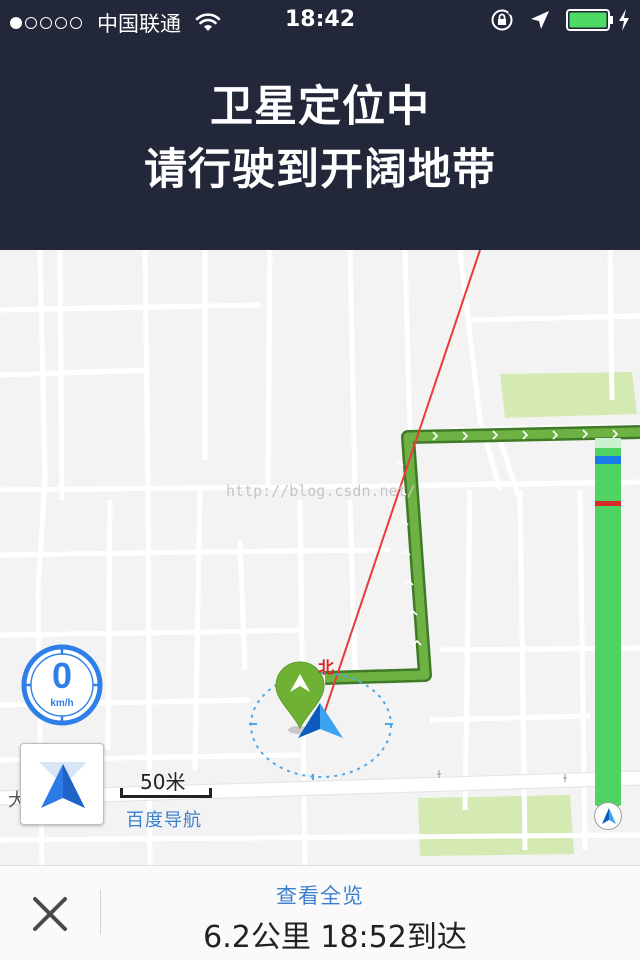 This screenshot has height=960, width=640. I want to click on banner-subtitle: 请行驶到开阔地带, so click(320, 170).